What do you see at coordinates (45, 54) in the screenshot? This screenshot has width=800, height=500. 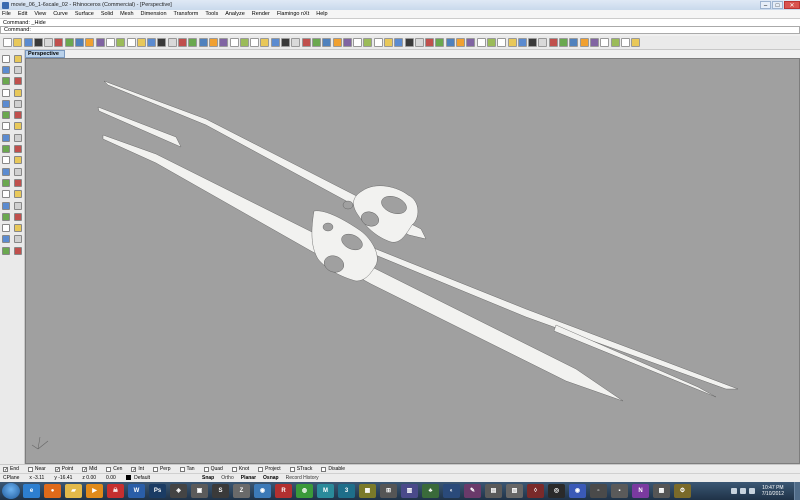 I see `viewport-tab-perspective: Perspective` at bounding box center [45, 54].